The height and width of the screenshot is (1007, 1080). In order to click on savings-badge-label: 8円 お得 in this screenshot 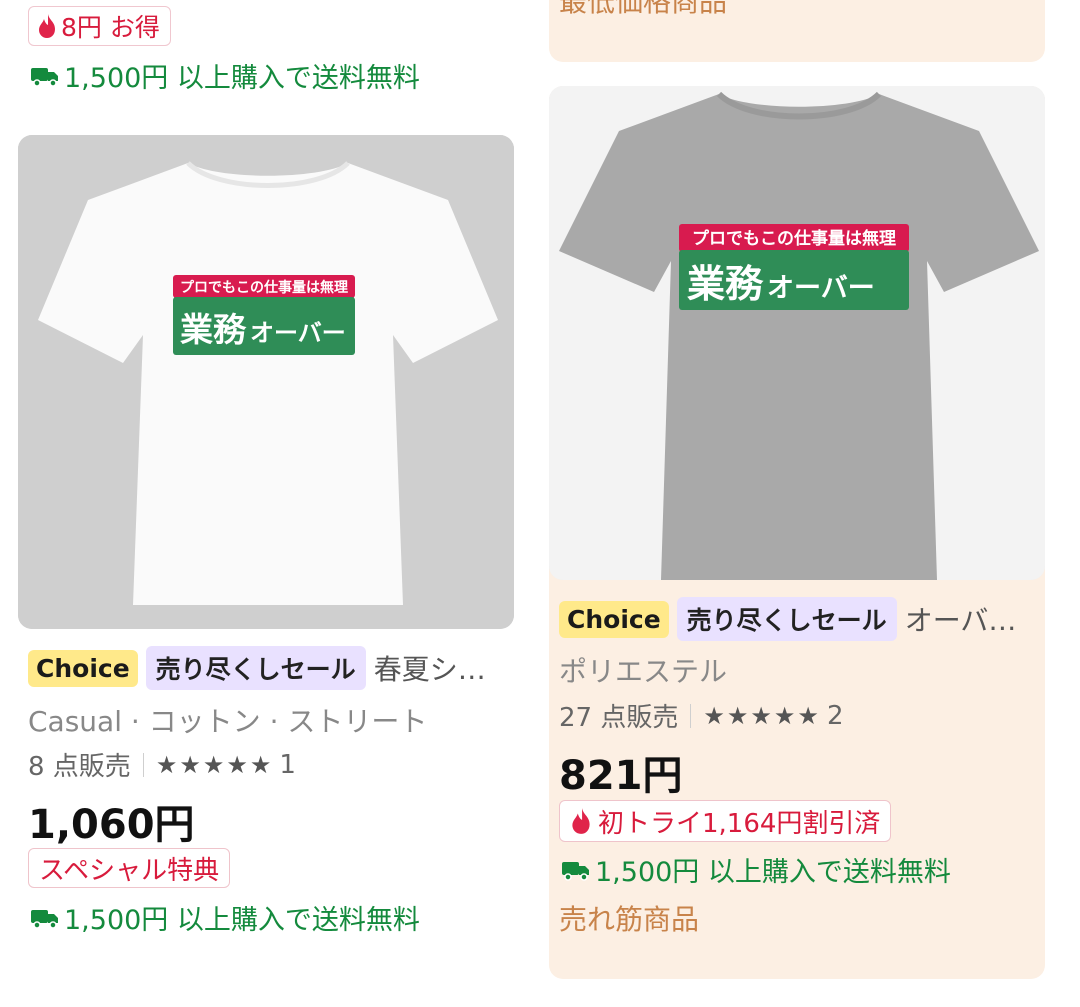, I will do `click(110, 27)`.